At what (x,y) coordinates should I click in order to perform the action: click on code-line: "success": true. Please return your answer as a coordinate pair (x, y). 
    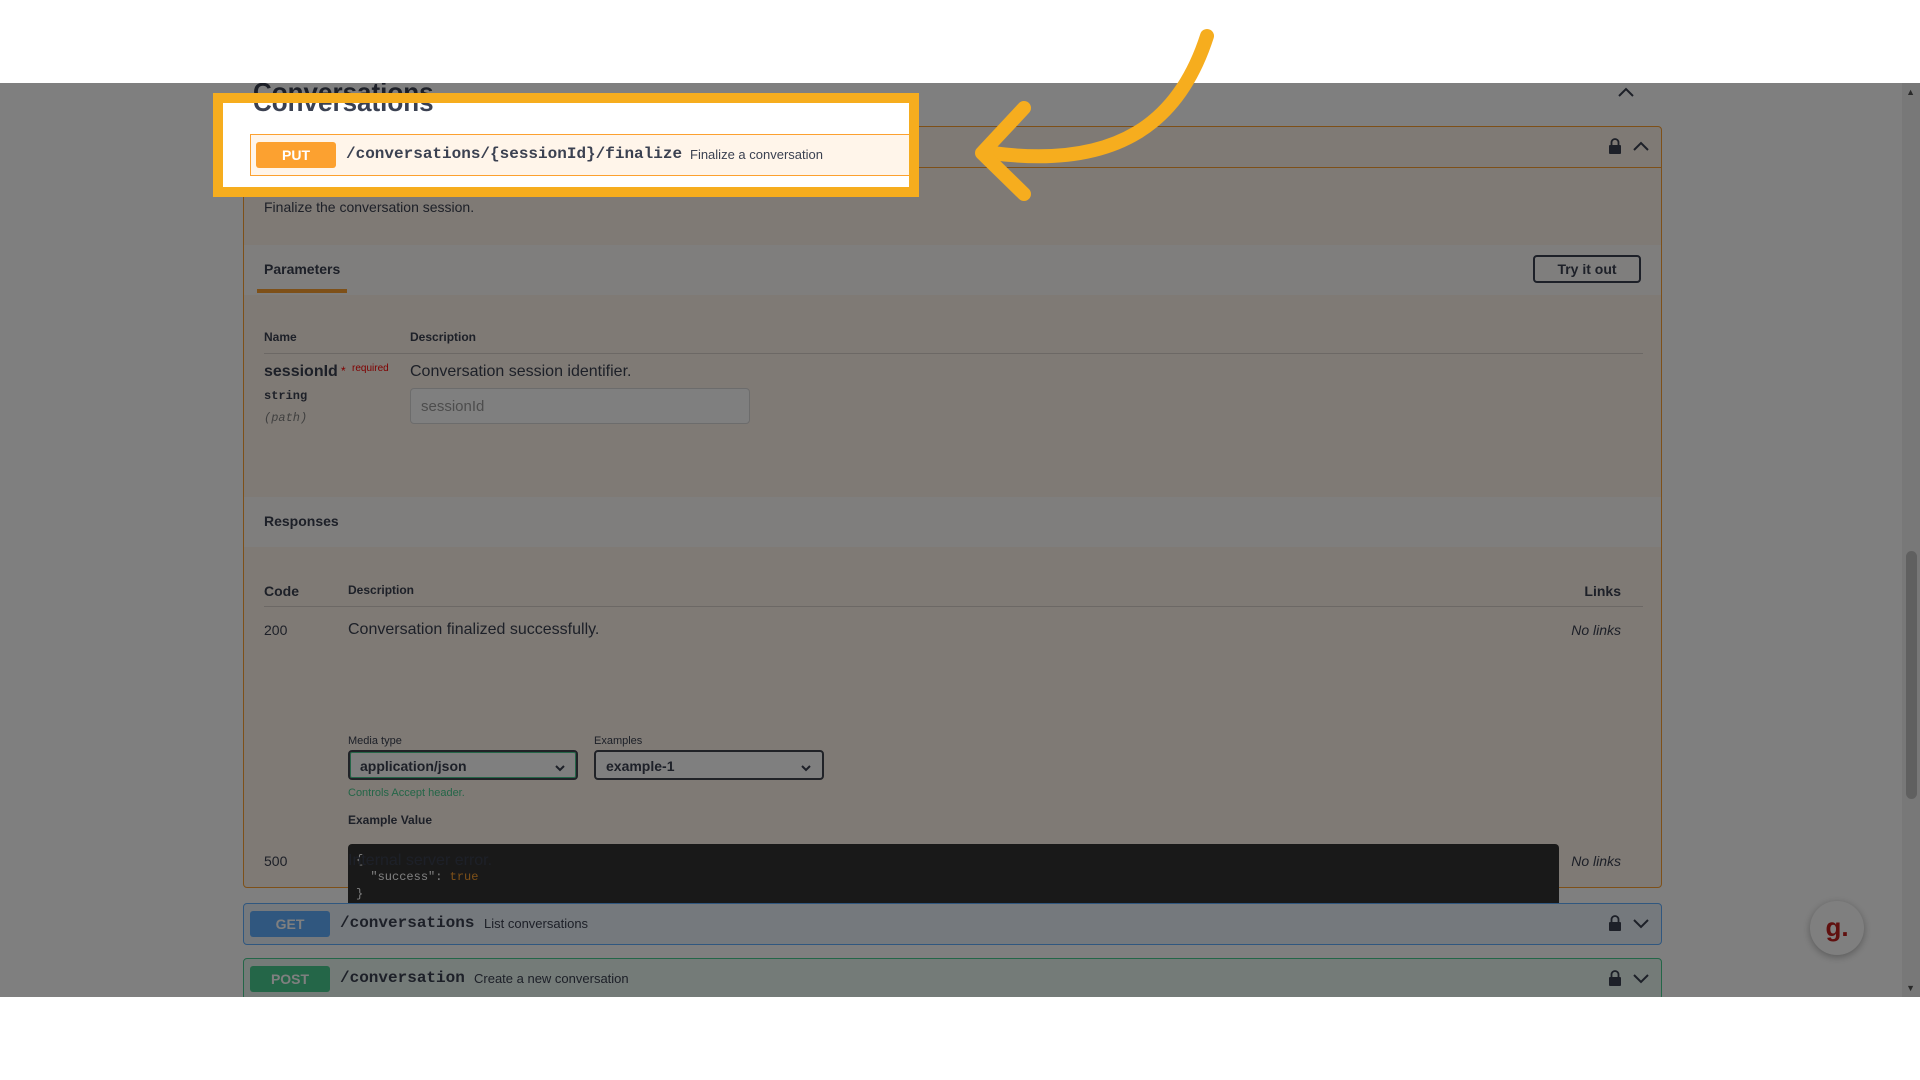
    Looking at the image, I should click on (953, 877).